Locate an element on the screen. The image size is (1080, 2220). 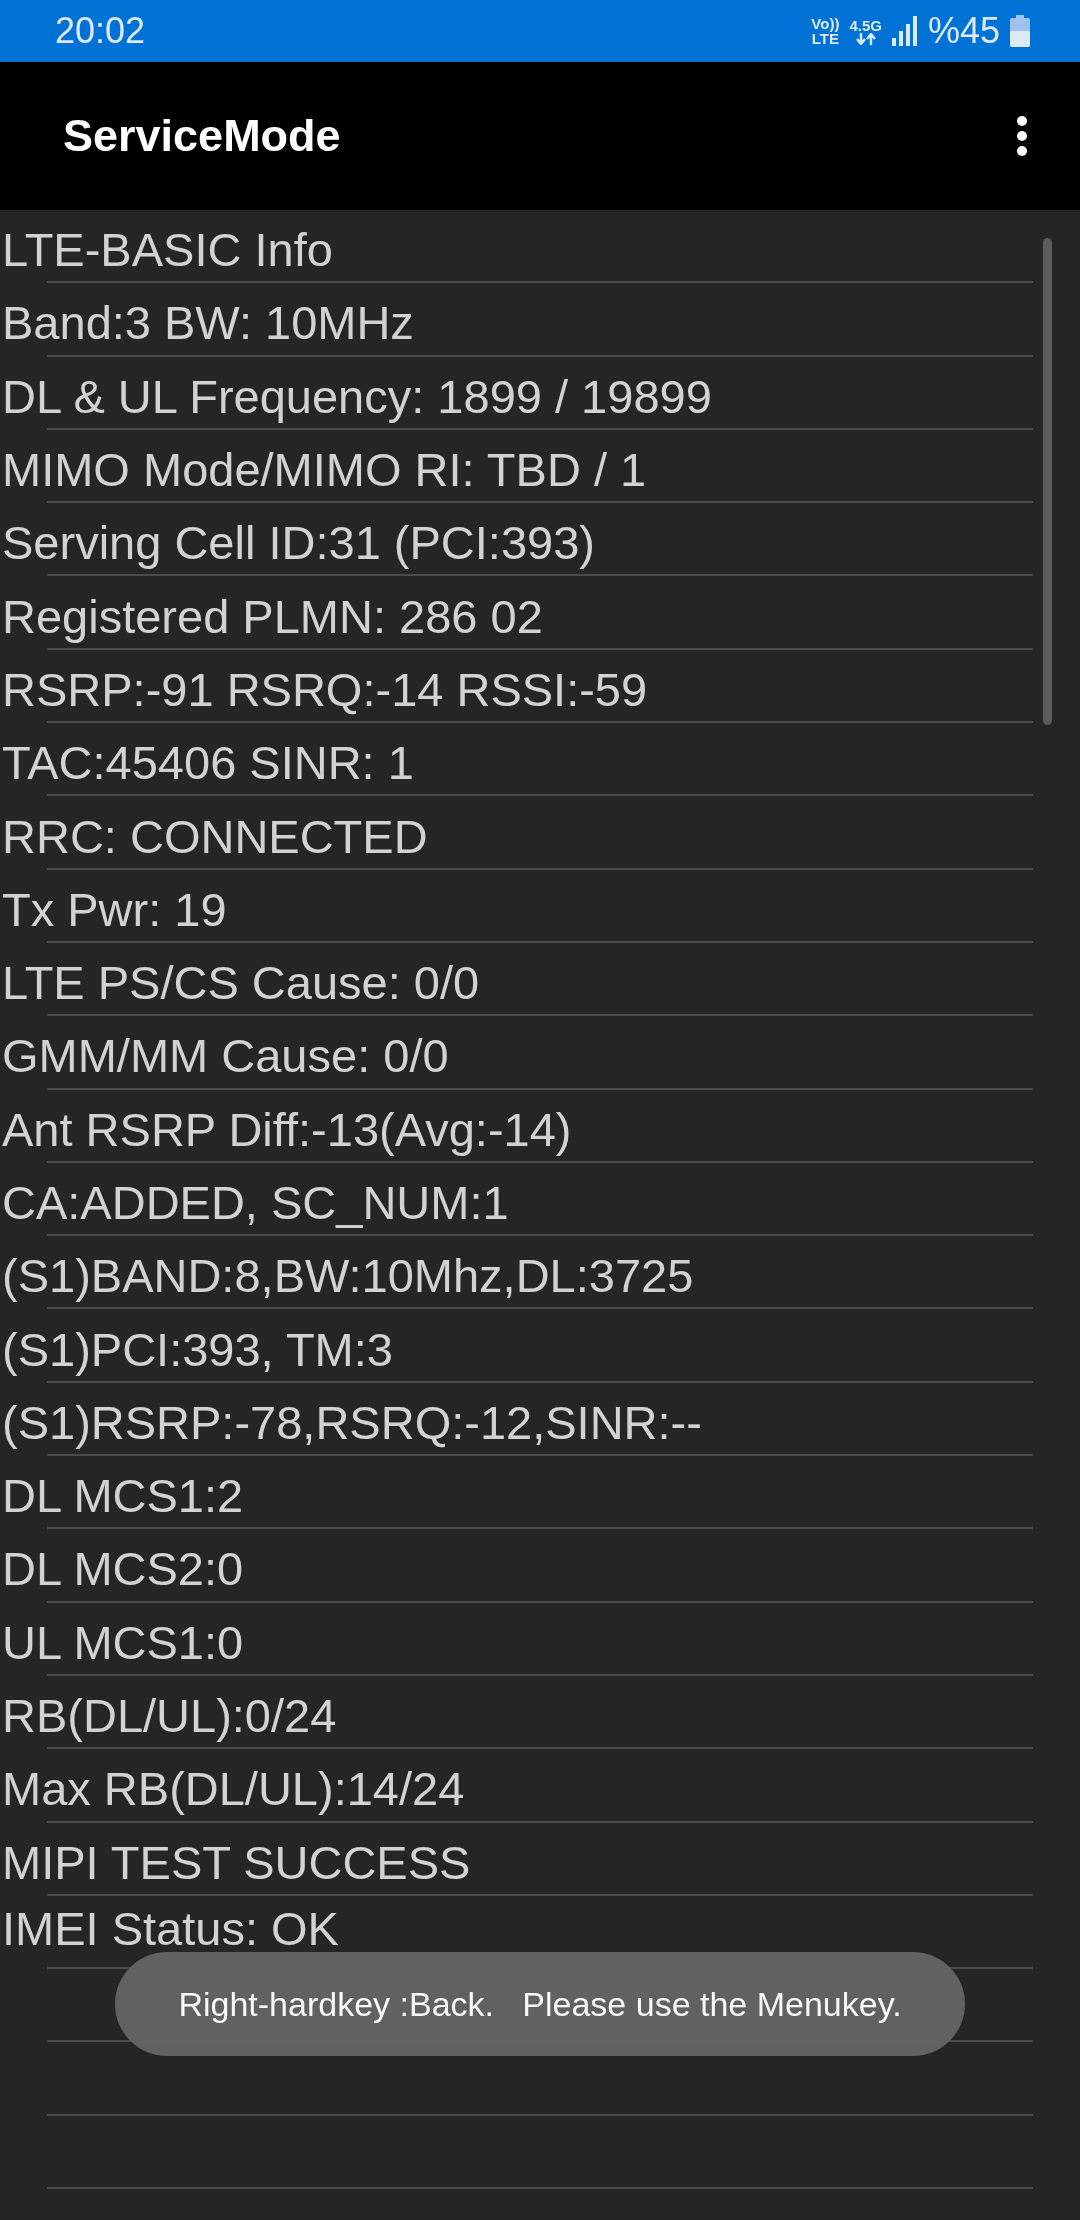
info-line: LTE-BASIC Info is located at coordinates (167, 250).